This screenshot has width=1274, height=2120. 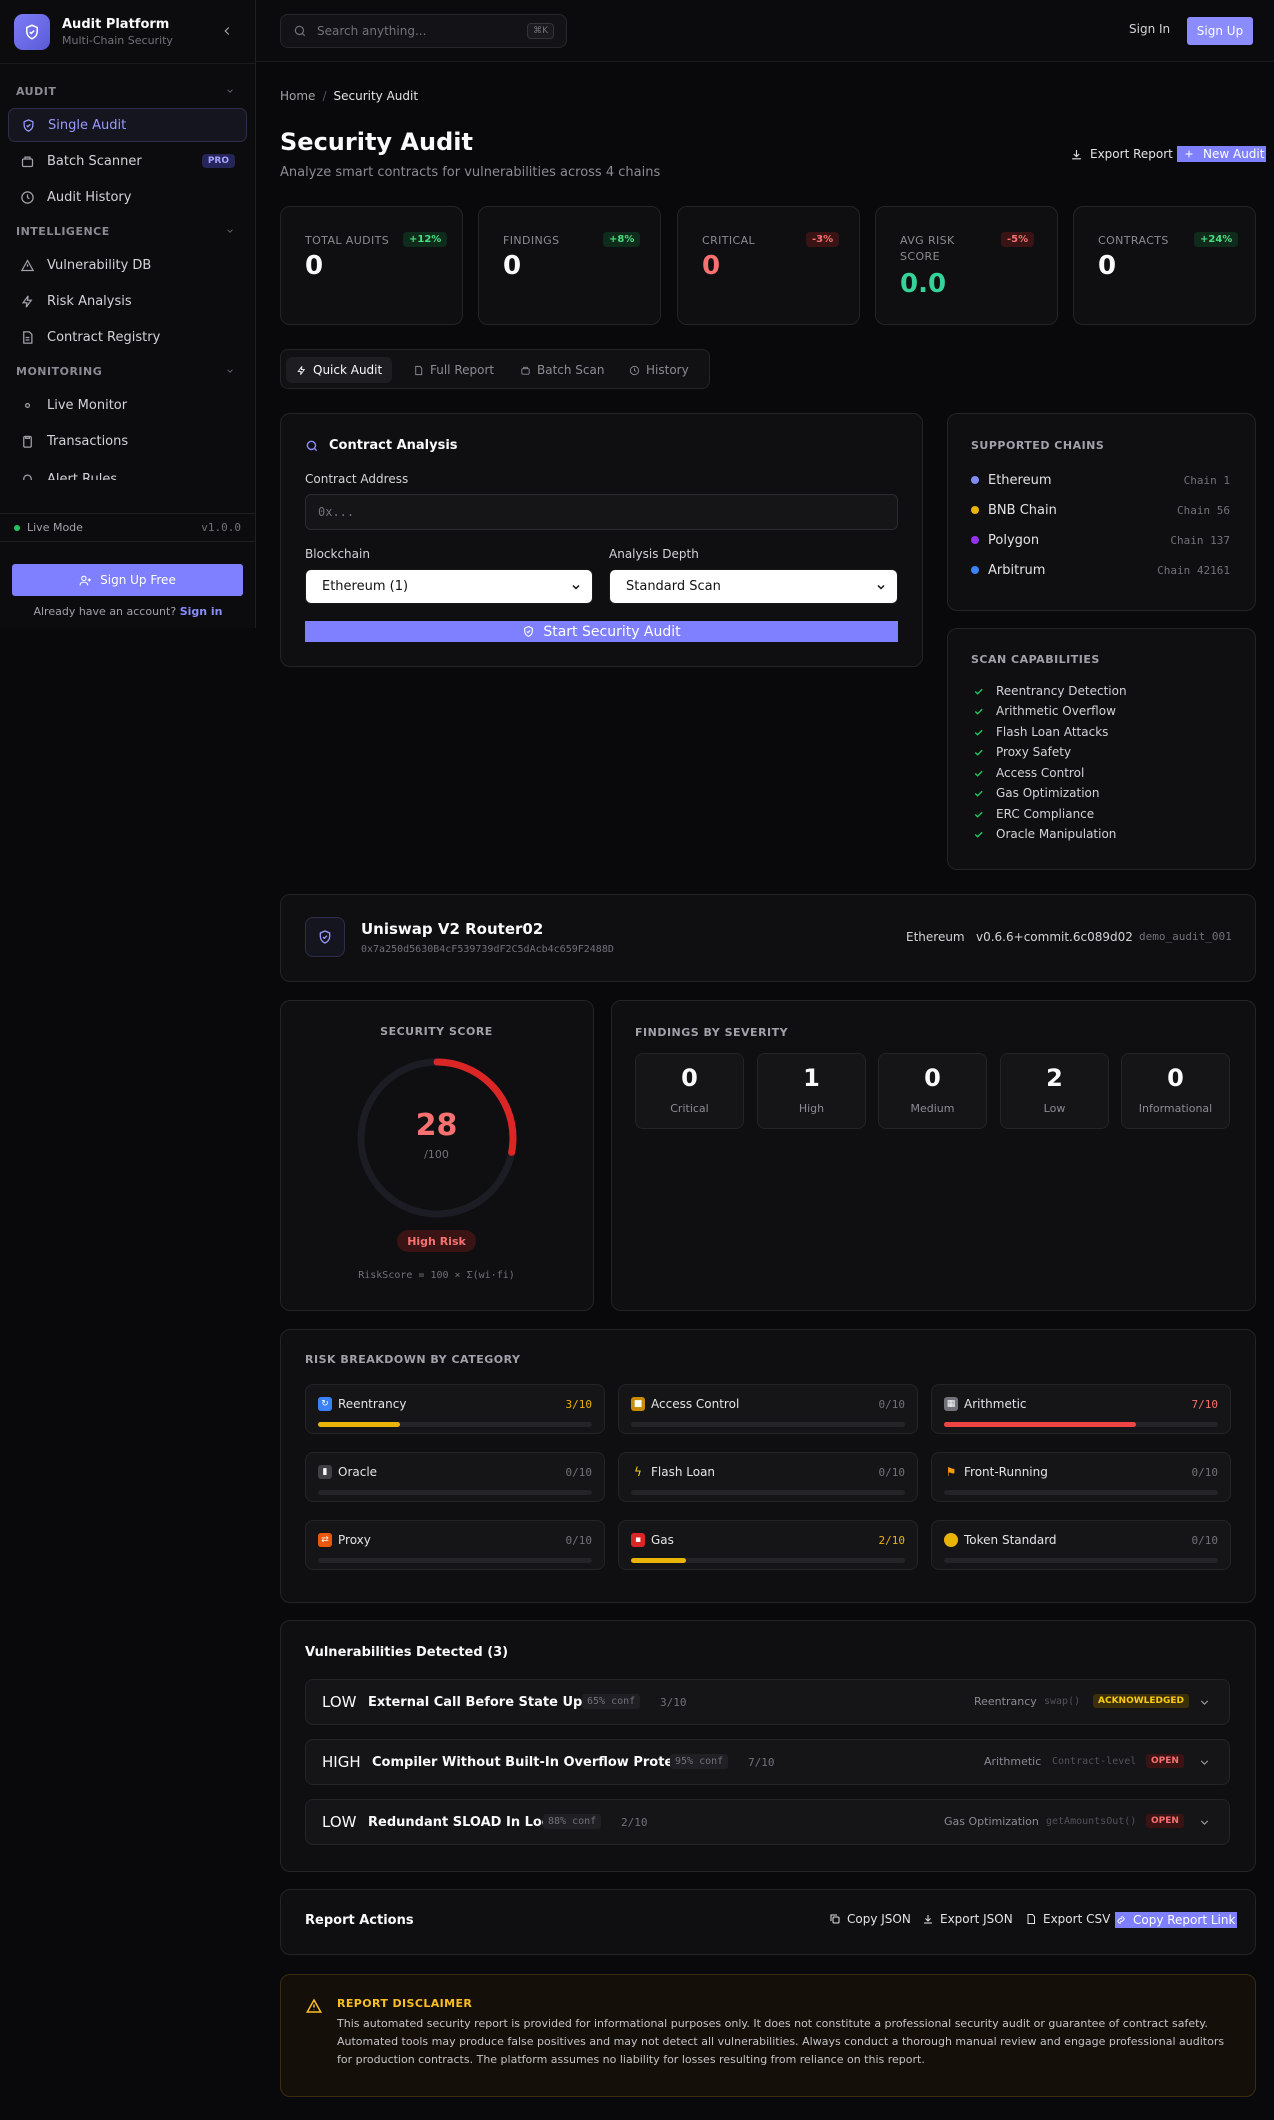 What do you see at coordinates (127, 337) in the screenshot?
I see `sidebar-item-contract-registry: Contract Registry` at bounding box center [127, 337].